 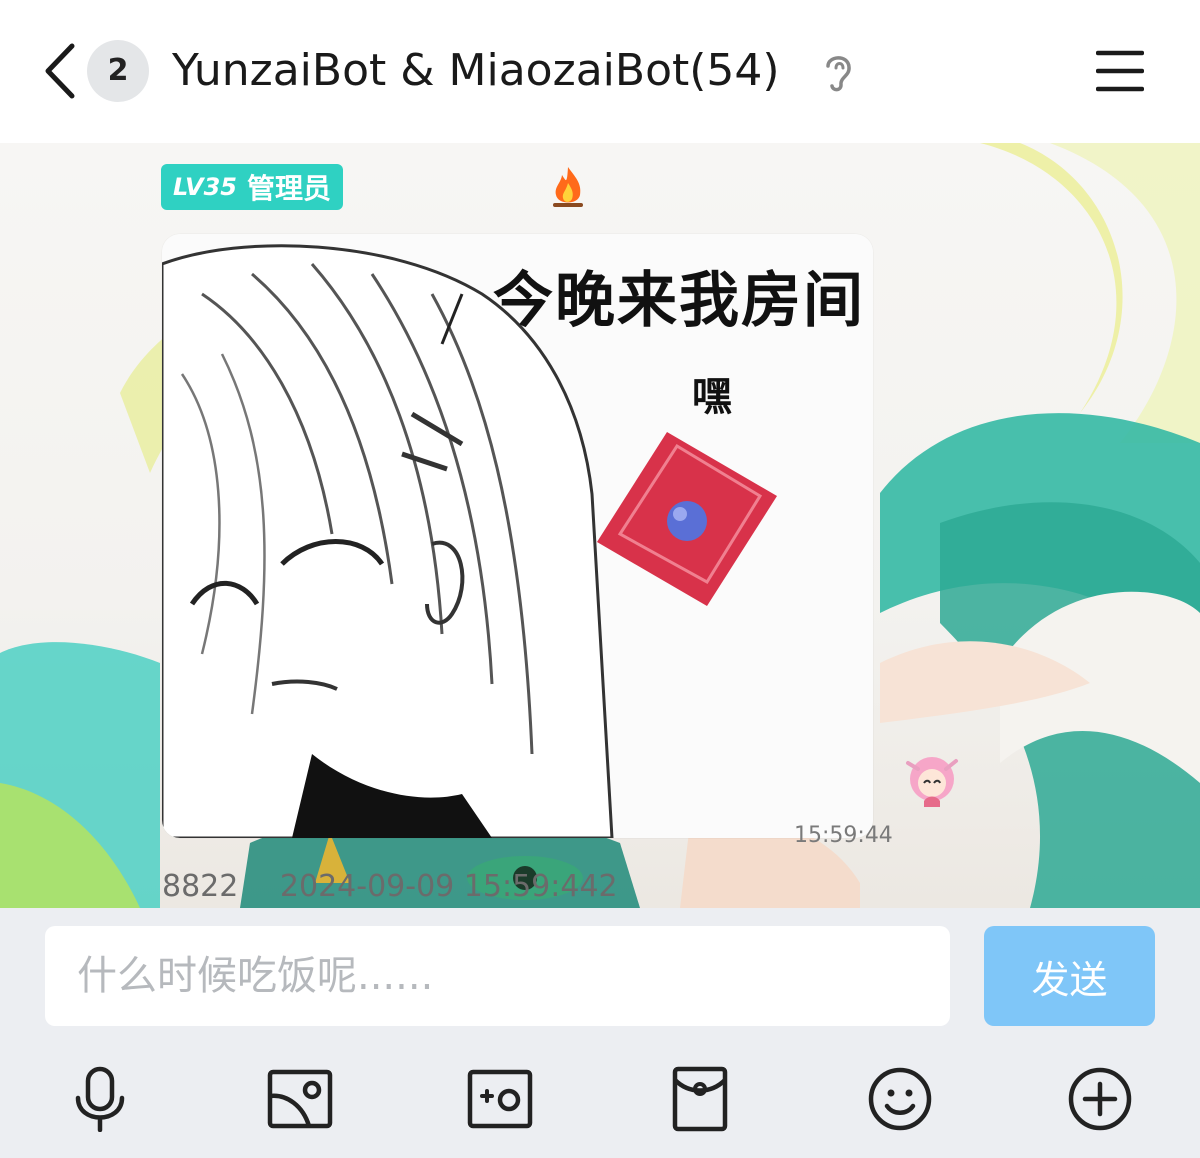 I want to click on meme-caption-text: 今晚来我房间, so click(x=679, y=301).